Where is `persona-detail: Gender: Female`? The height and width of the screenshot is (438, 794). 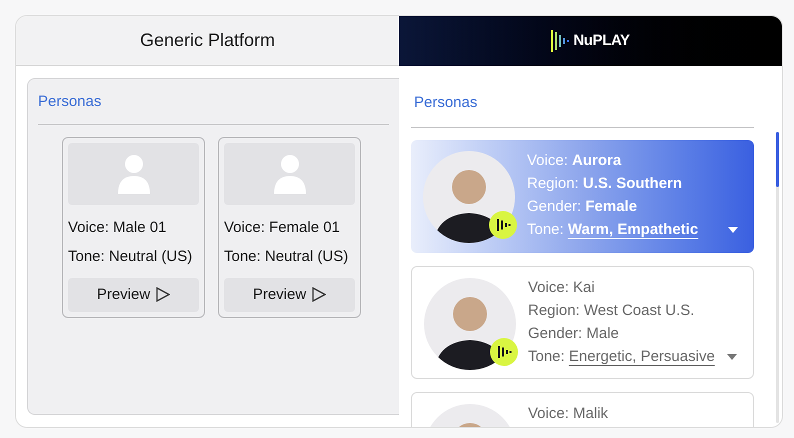
persona-detail: Gender: Female is located at coordinates (582, 207).